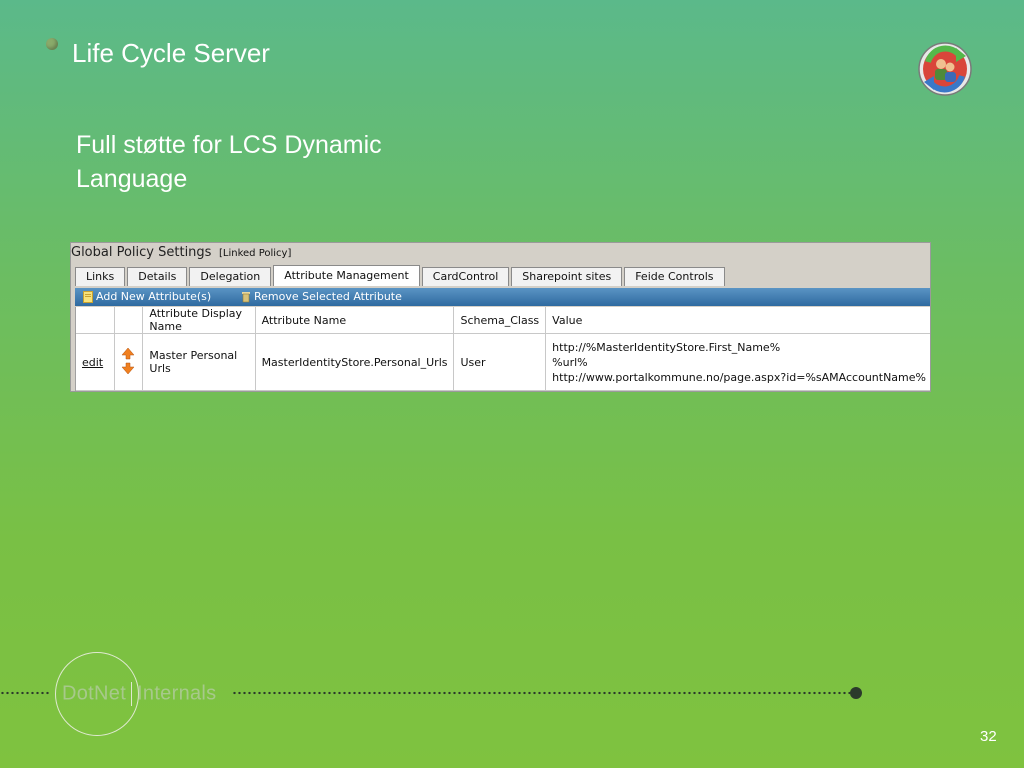 Image resolution: width=1024 pixels, height=768 pixels. What do you see at coordinates (230, 276) in the screenshot?
I see `tab-delegation: Delegation` at bounding box center [230, 276].